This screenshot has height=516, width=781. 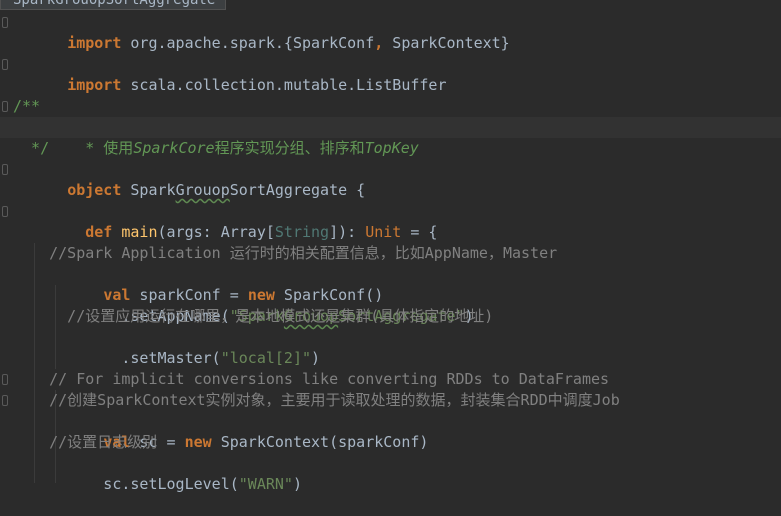 I want to click on code-line-comment: //设置应用运行在哪里，是本地模式还是集群(具体指定的地址), so click(x=390, y=316).